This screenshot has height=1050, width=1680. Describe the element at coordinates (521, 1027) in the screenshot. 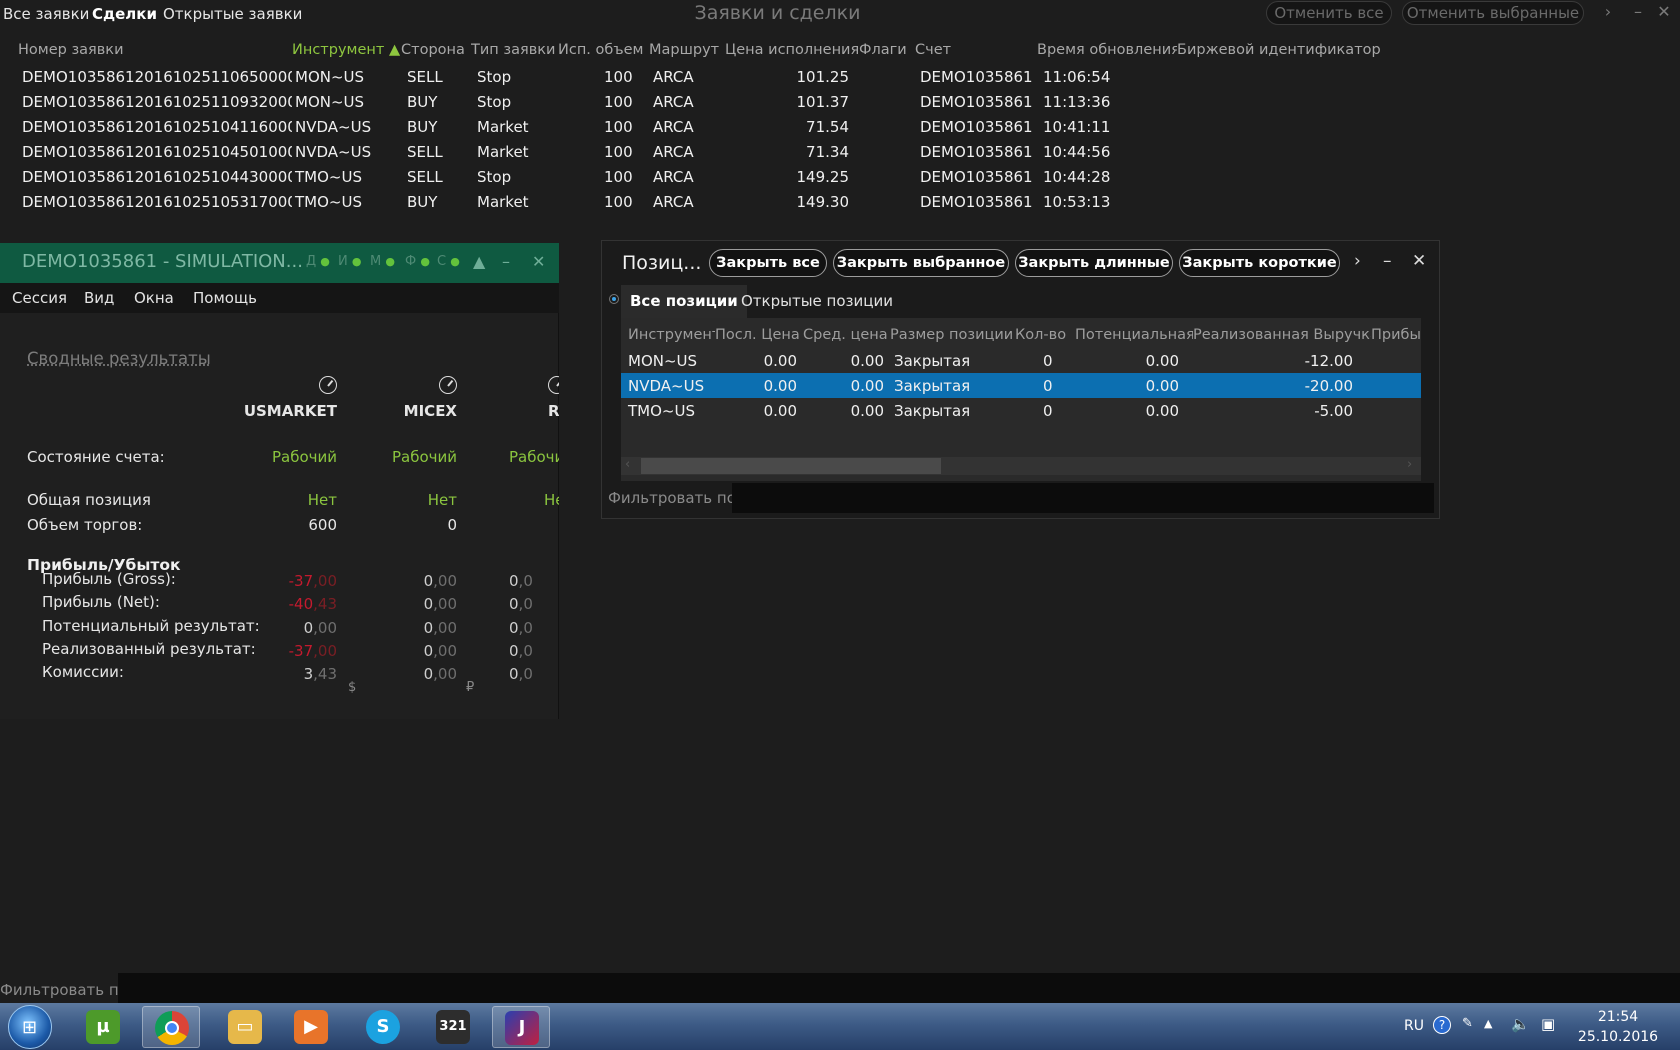

I see `taskbar-trading-terminal: J` at that location.